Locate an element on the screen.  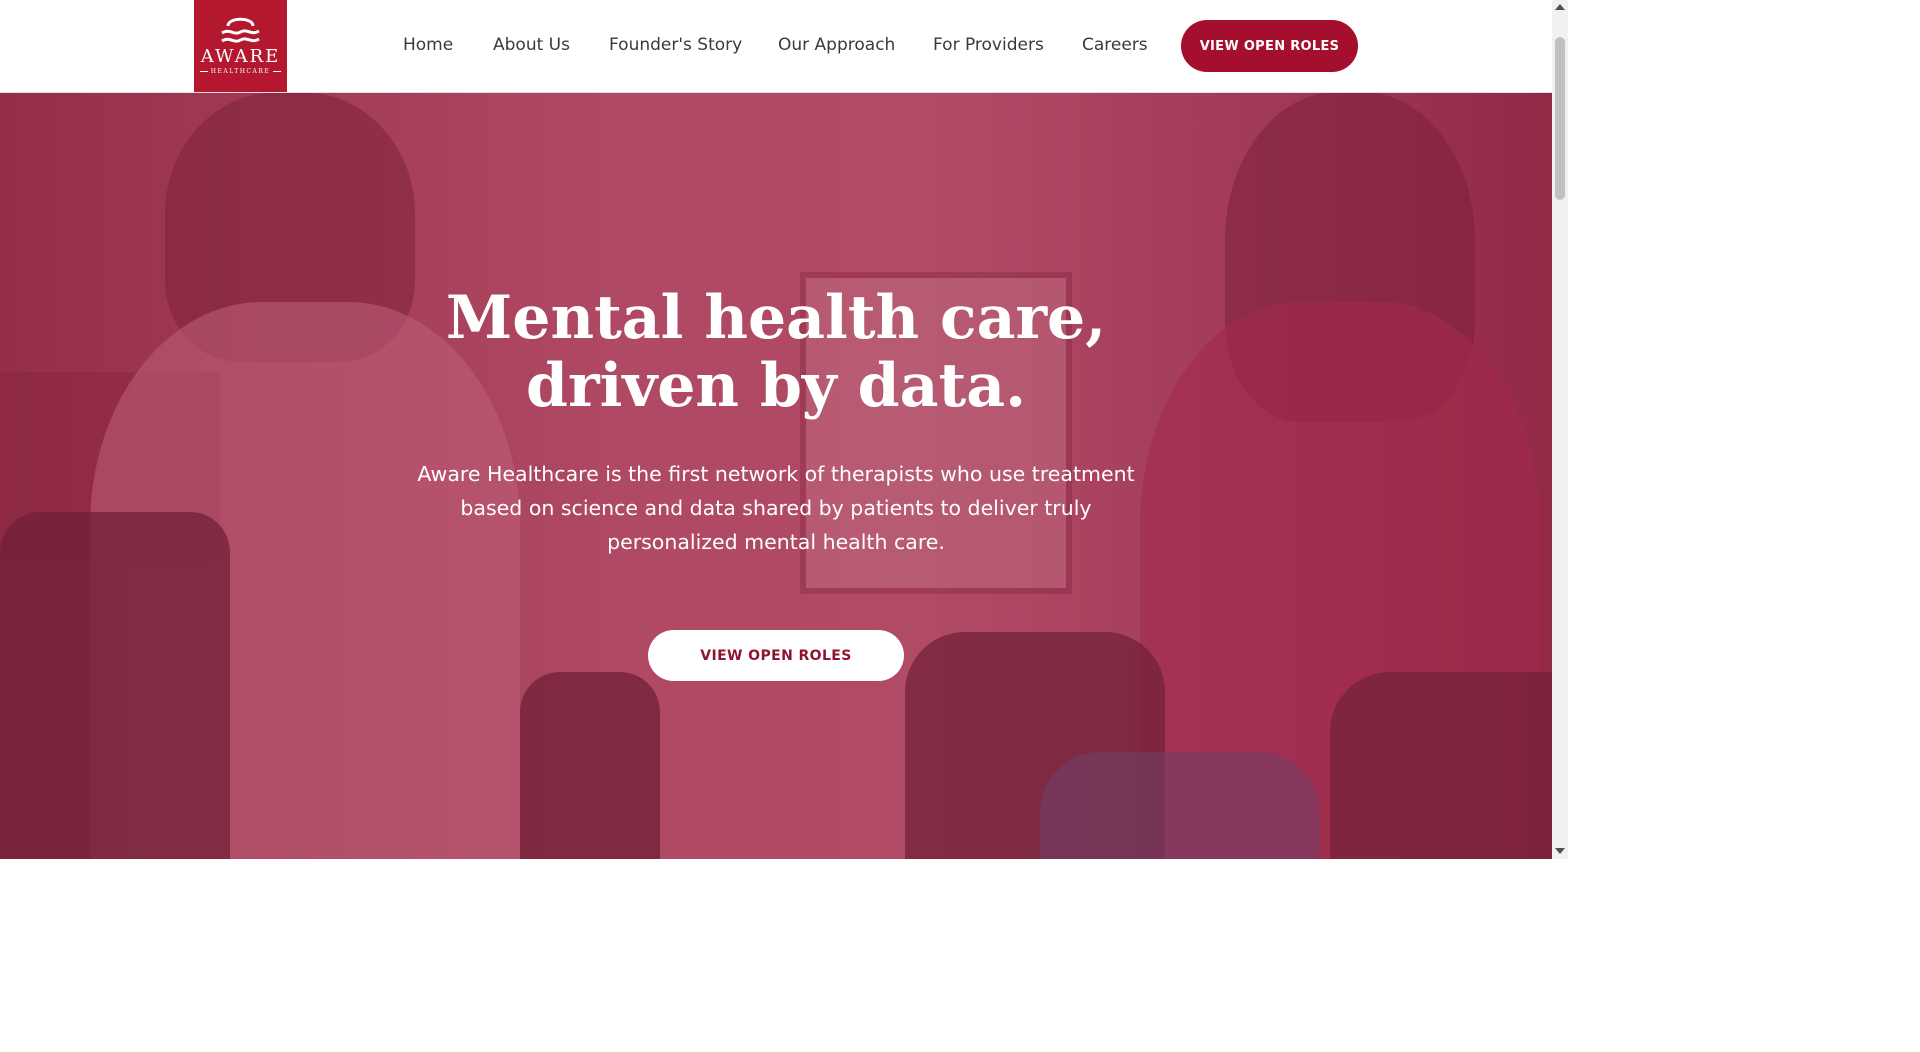
brand-name: AWARE is located at coordinates (240, 56).